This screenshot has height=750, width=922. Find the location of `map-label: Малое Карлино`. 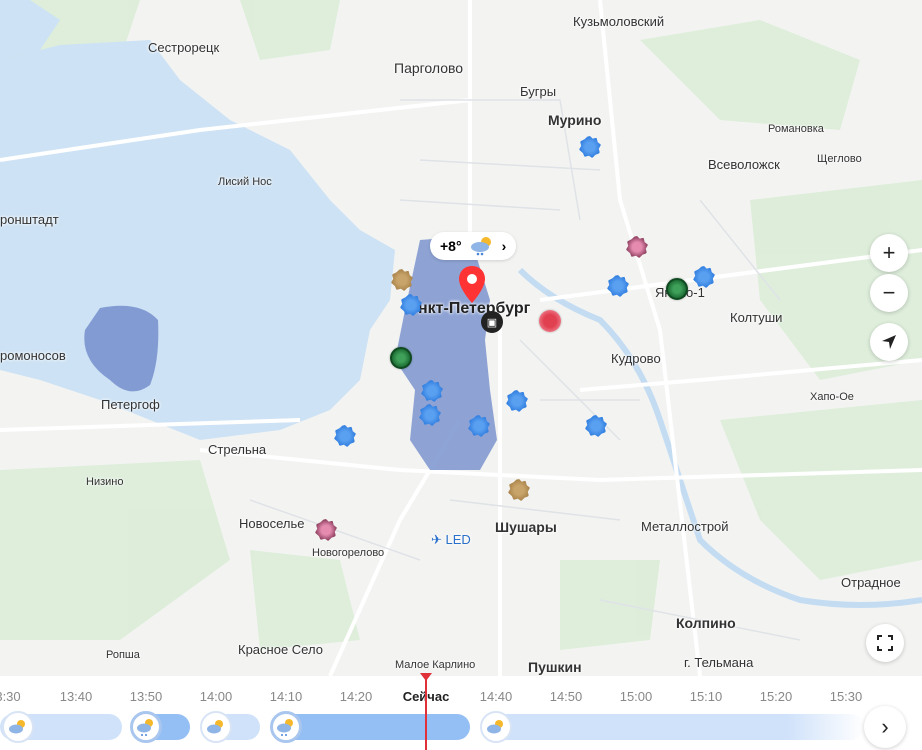

map-label: Малое Карлино is located at coordinates (435, 665).